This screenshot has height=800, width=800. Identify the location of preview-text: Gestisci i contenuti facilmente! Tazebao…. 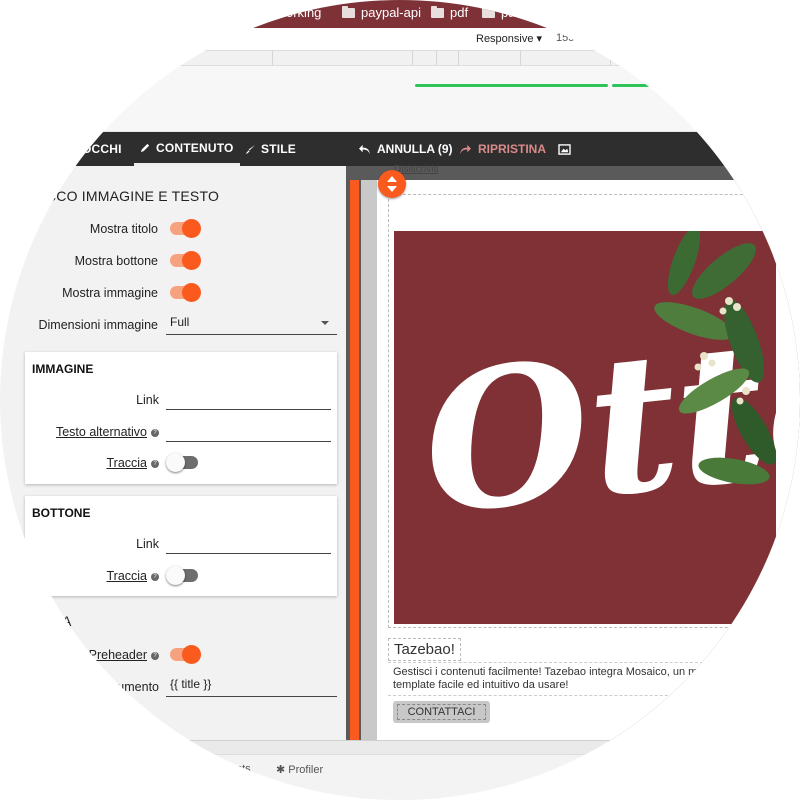
(548, 679).